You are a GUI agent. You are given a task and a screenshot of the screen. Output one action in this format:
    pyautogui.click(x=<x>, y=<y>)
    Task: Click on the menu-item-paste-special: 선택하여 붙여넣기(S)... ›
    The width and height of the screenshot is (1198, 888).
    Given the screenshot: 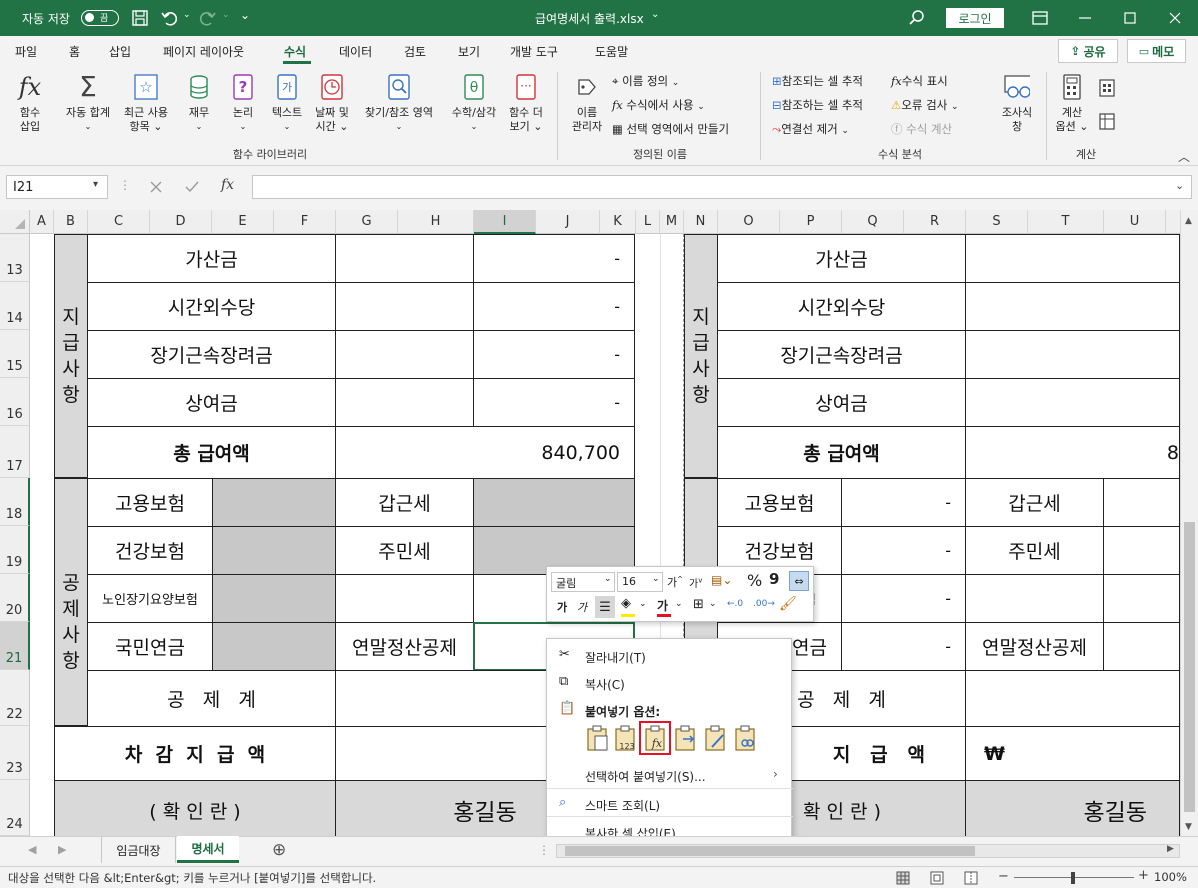 What is the action you would take?
    pyautogui.click(x=670, y=776)
    